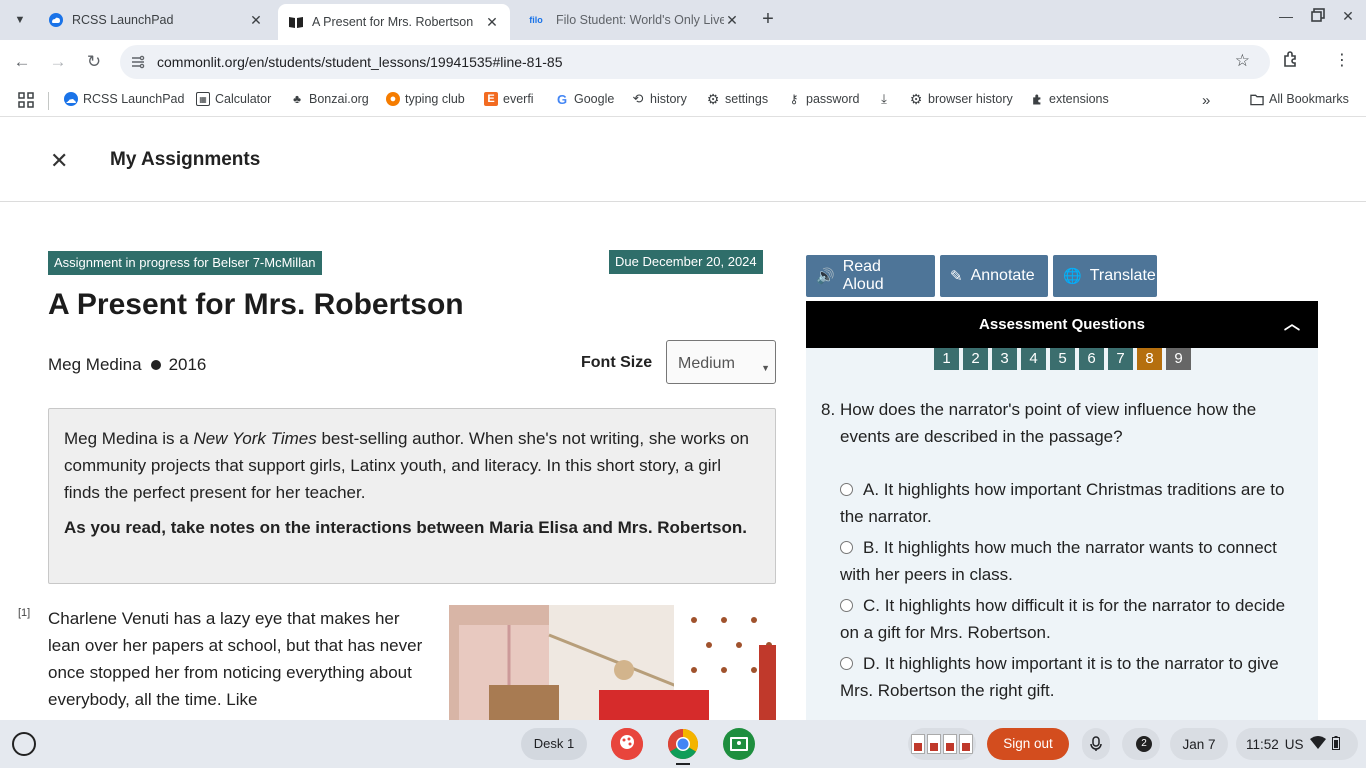  Describe the element at coordinates (1072, 276) in the screenshot. I see `globe-icon: 🌐` at that location.